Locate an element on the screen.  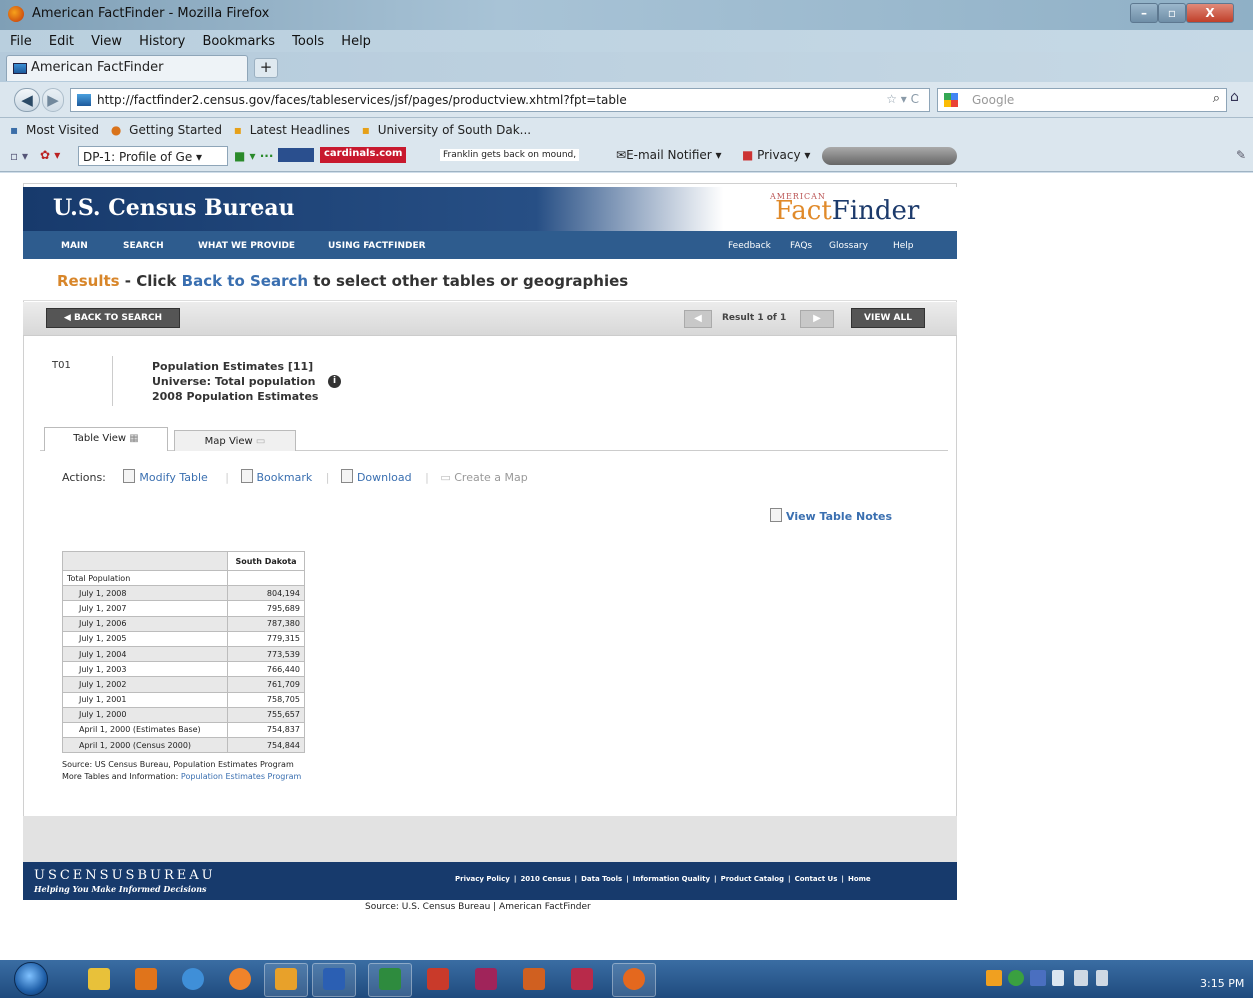
table-universe: Universe: Total population is located at coordinates (234, 381).